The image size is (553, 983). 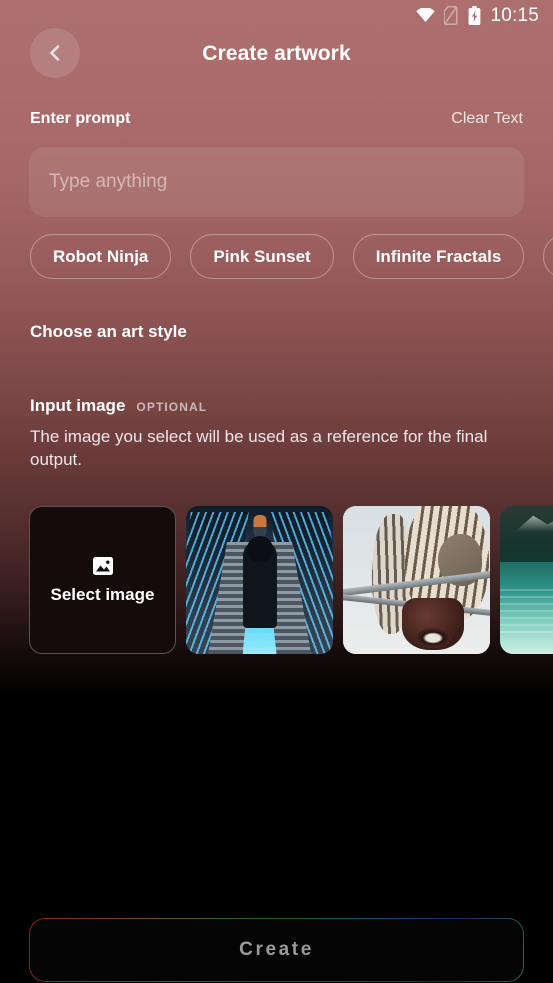 I want to click on no-sim-icon, so click(x=451, y=15).